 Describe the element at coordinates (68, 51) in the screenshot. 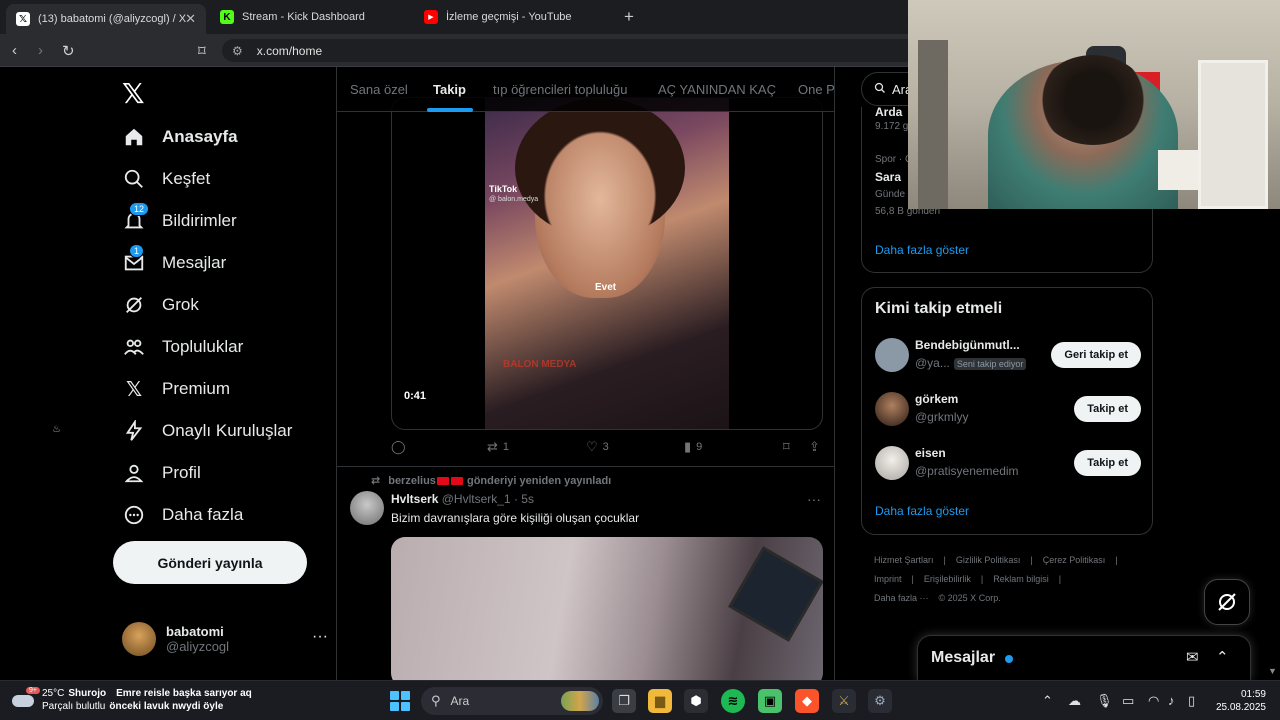

I see `reload-icon: ↻` at that location.